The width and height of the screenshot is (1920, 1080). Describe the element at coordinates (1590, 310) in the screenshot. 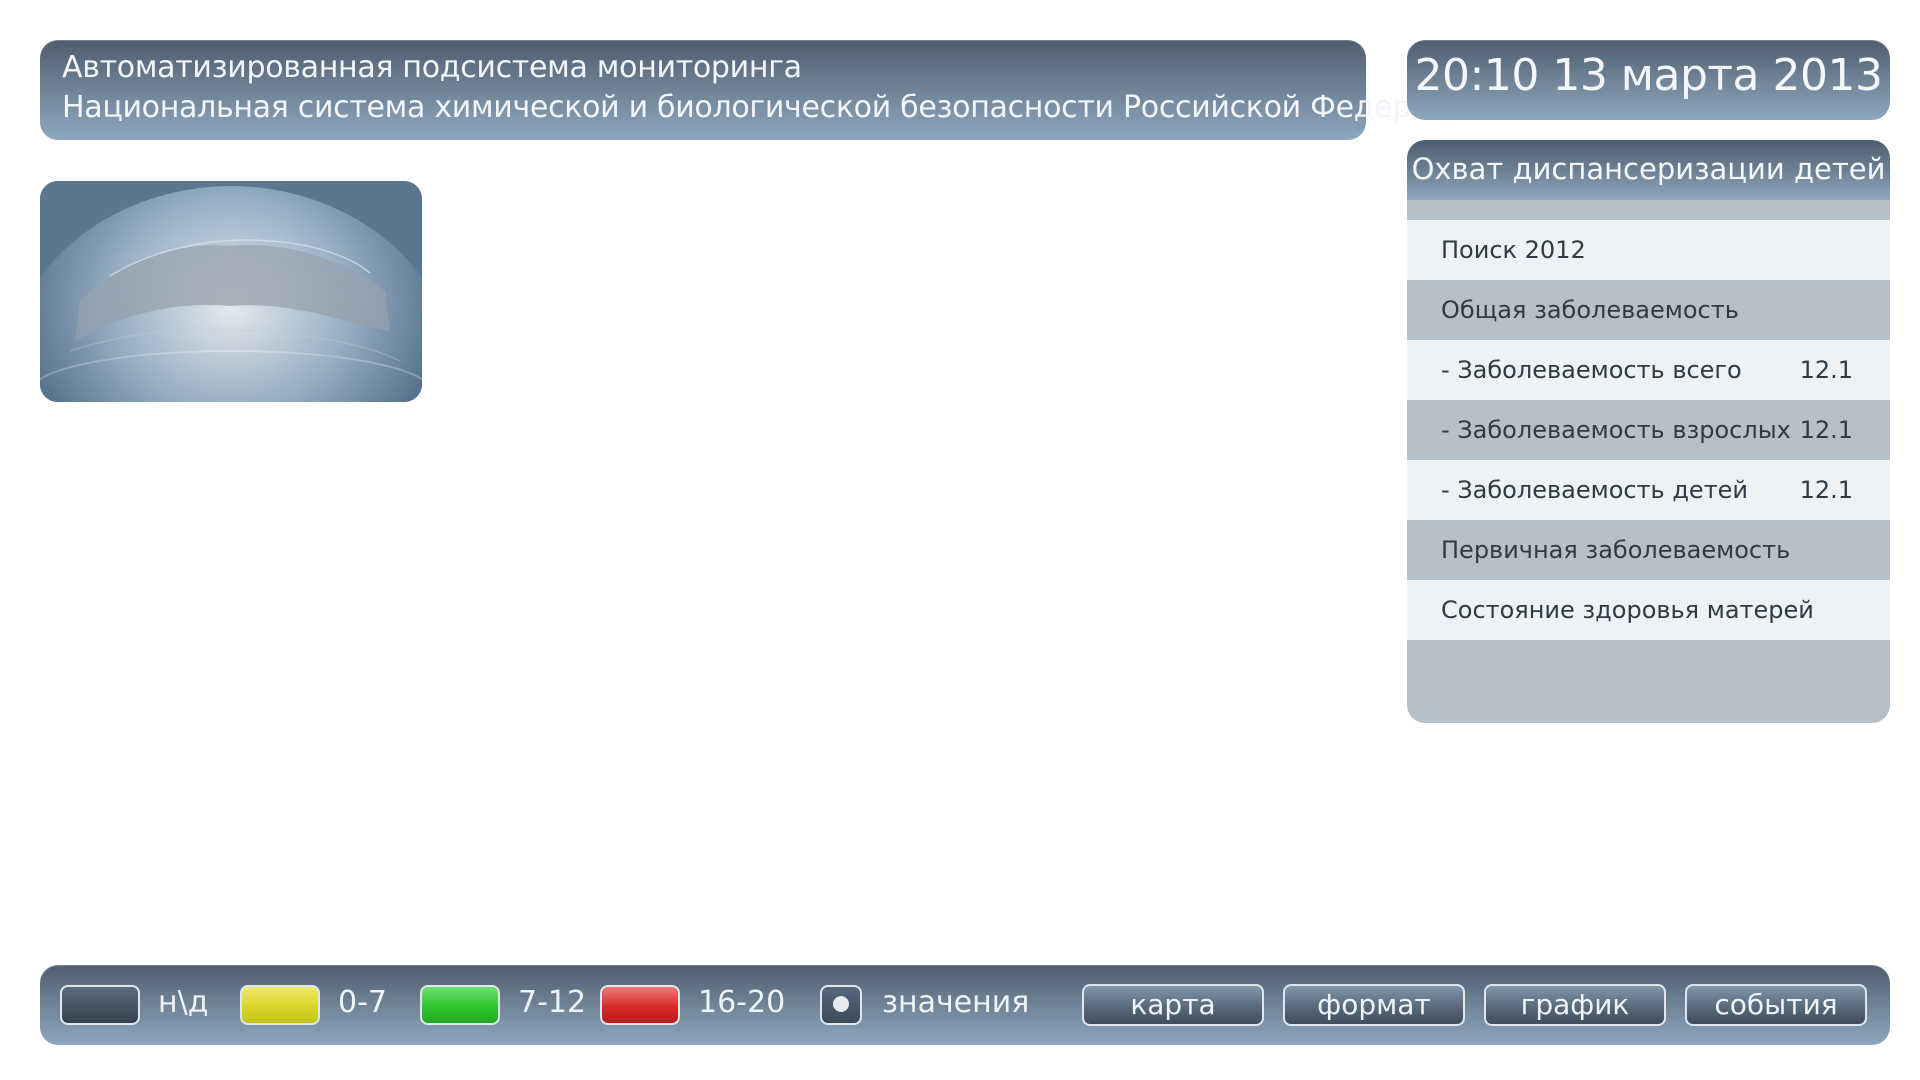

I see `menu-item-label: Общая заболеваемость` at that location.